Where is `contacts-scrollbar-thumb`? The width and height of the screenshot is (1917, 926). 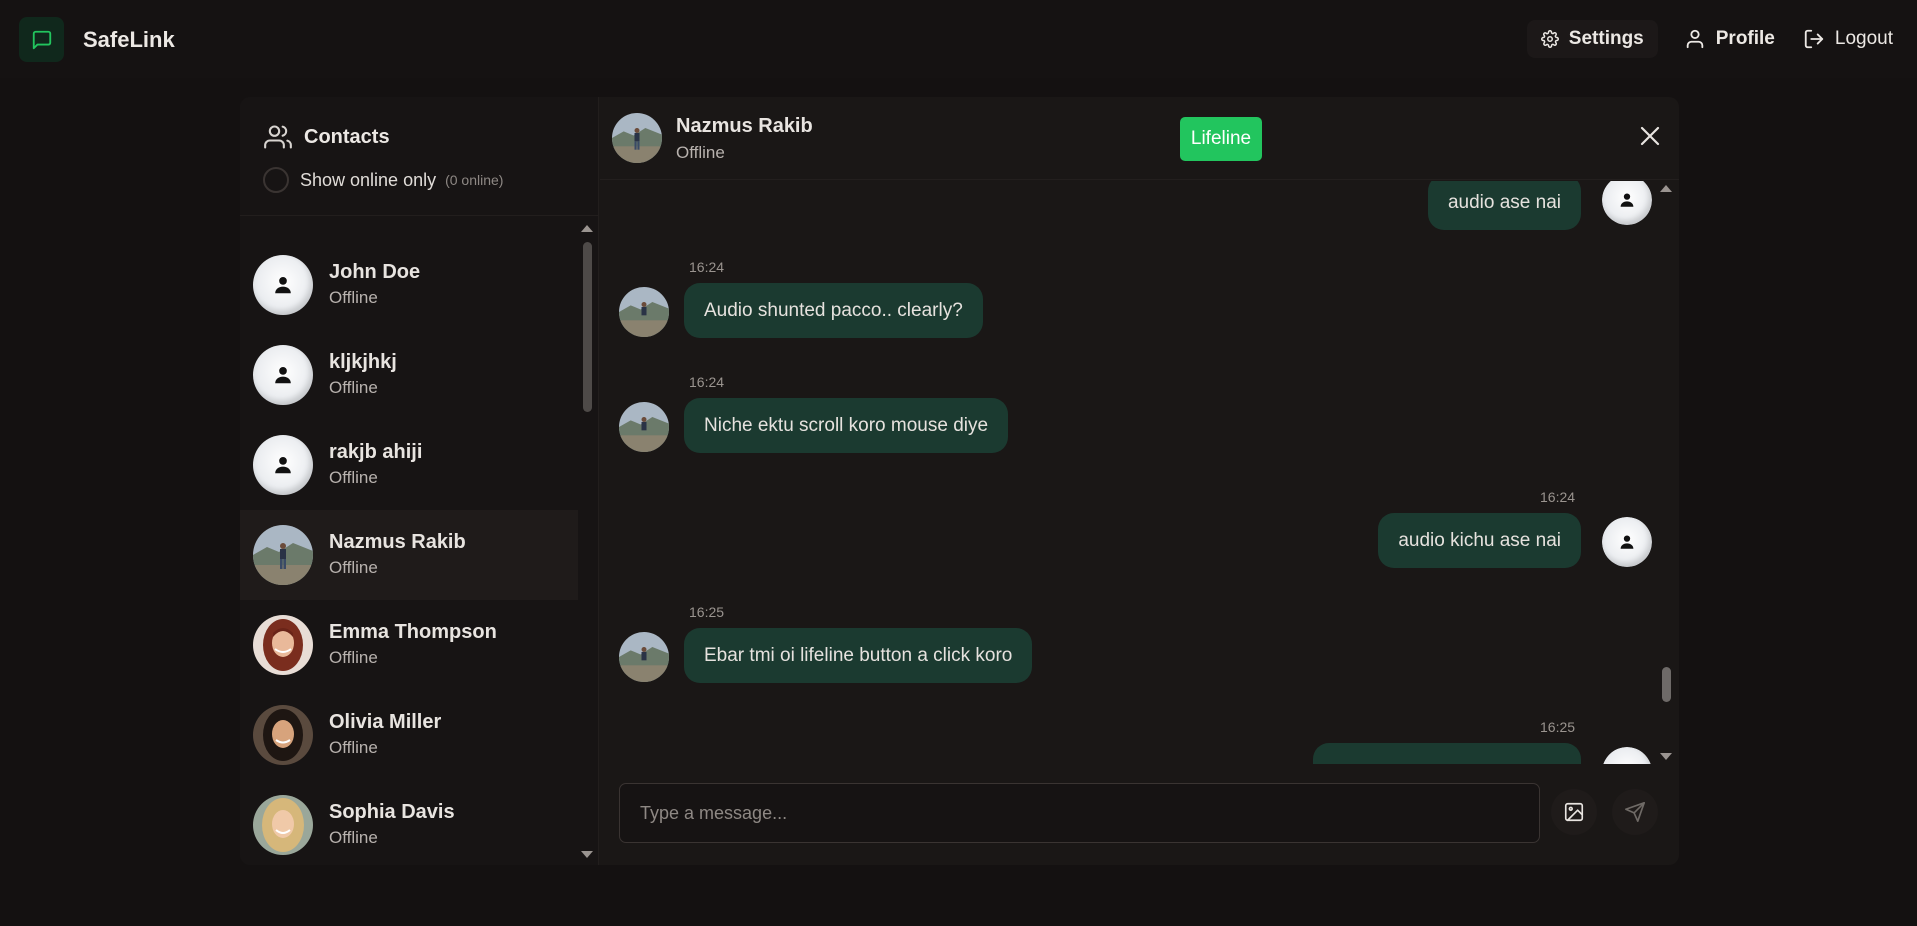
contacts-scrollbar-thumb is located at coordinates (587, 327).